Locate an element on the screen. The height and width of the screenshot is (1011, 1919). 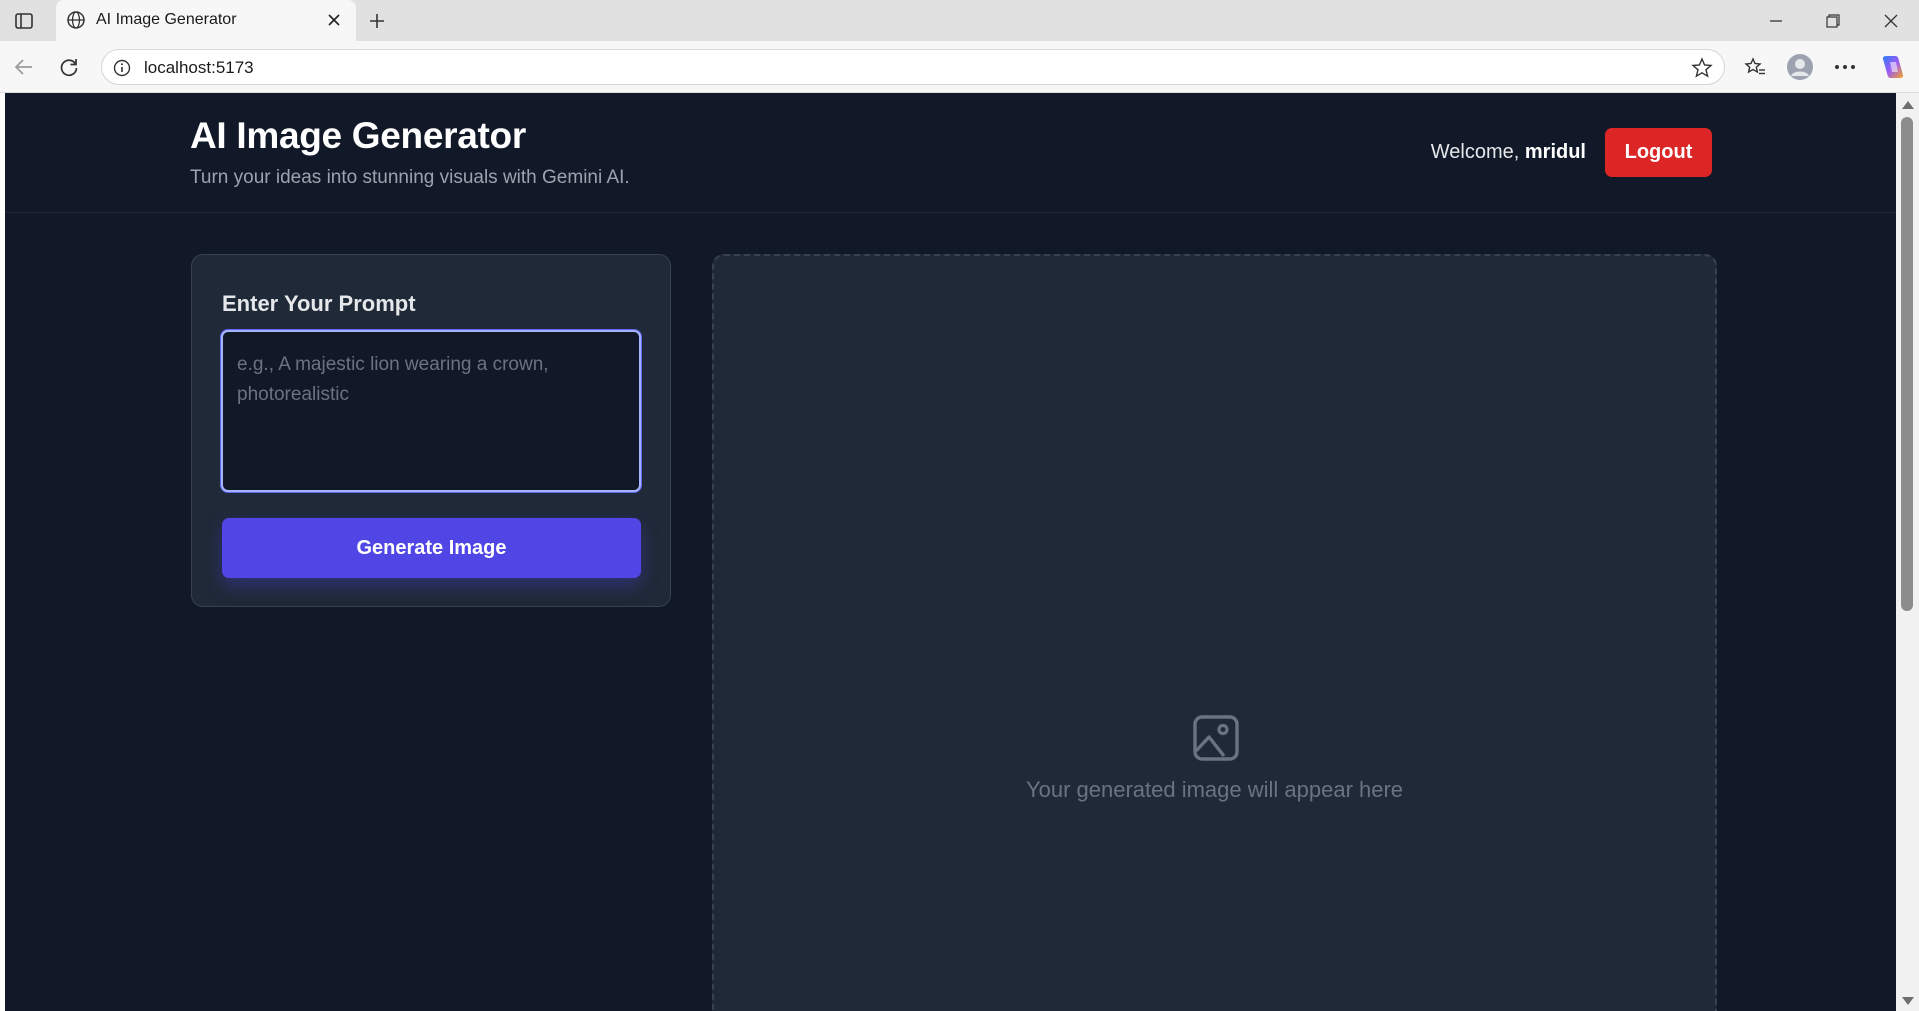
browser-tab-active: AI Image Generator is located at coordinates (206, 20).